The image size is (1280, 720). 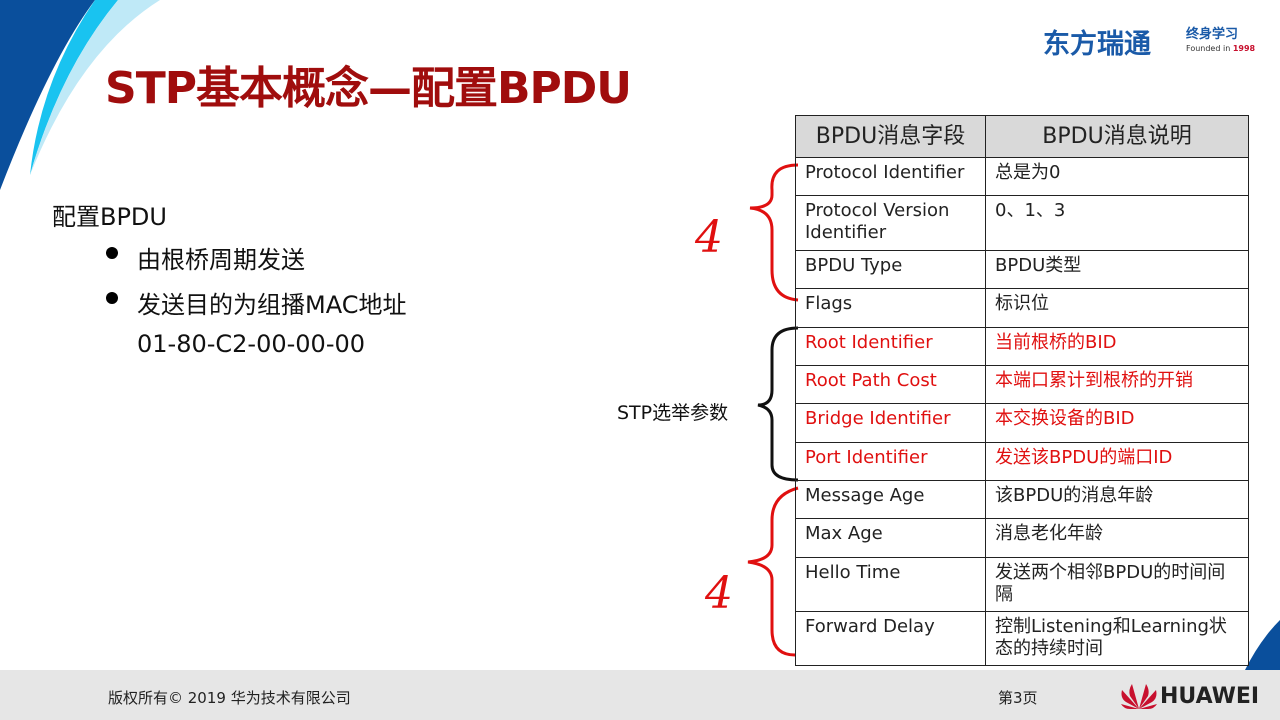 I want to click on huawei-logo-icon, so click(x=1139, y=696).